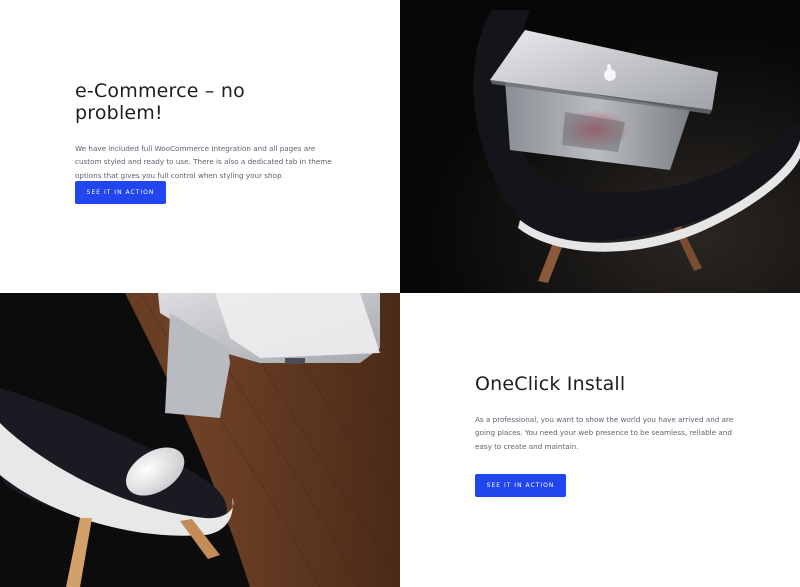 The width and height of the screenshot is (800, 587). What do you see at coordinates (160, 102) in the screenshot?
I see `ecommerce-title: e-Commerce – no problem!` at bounding box center [160, 102].